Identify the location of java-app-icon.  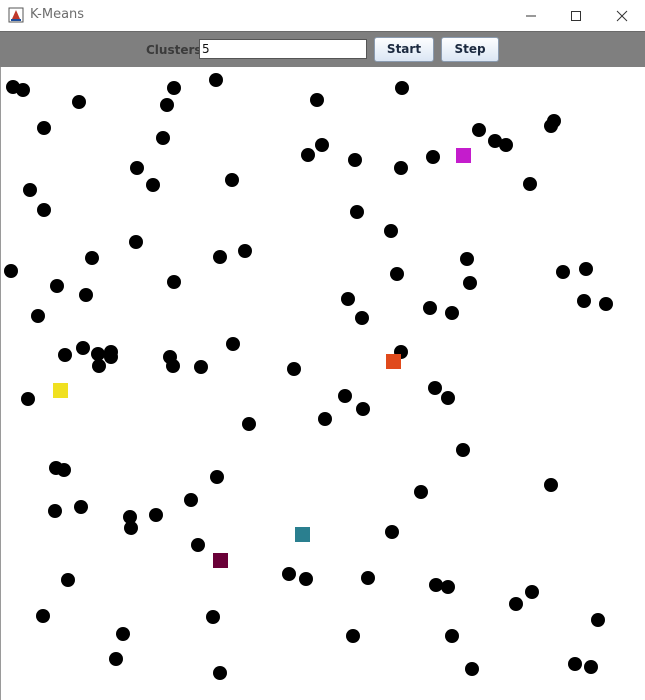
(16, 15).